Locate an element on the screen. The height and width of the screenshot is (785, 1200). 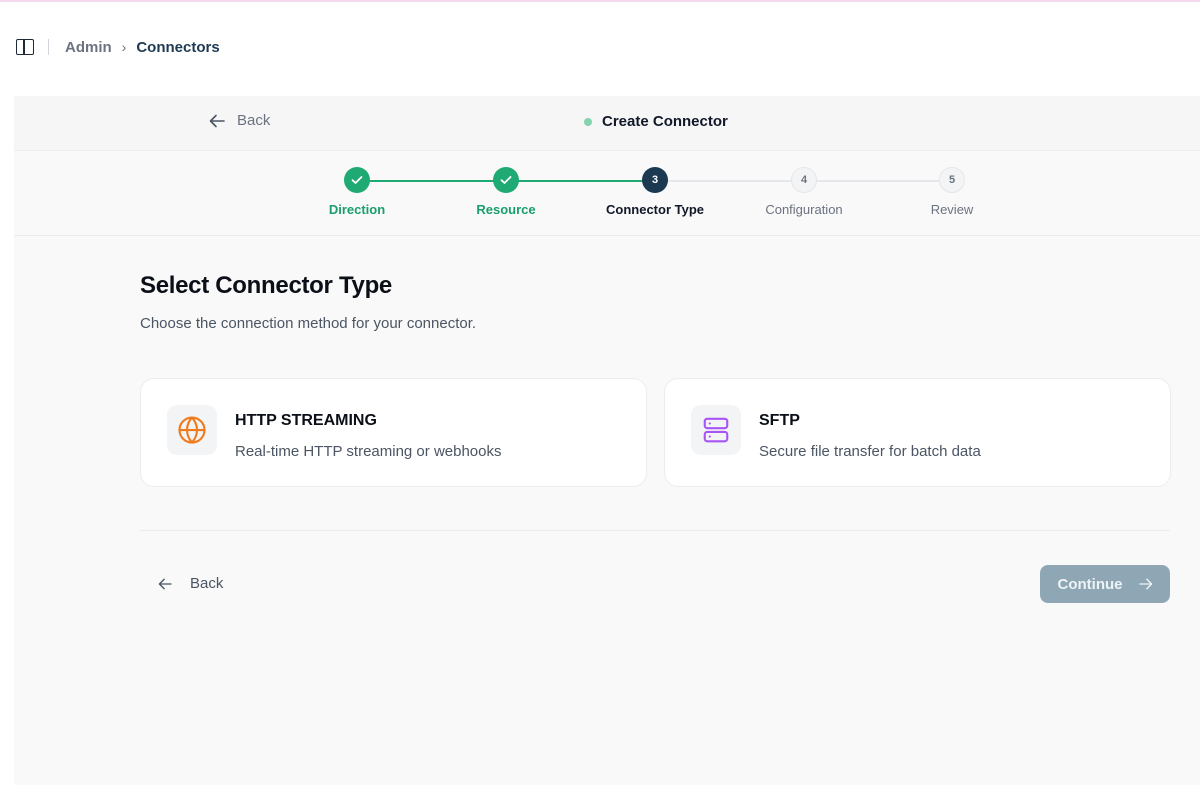
wizard-title: Create Connector is located at coordinates (656, 121).